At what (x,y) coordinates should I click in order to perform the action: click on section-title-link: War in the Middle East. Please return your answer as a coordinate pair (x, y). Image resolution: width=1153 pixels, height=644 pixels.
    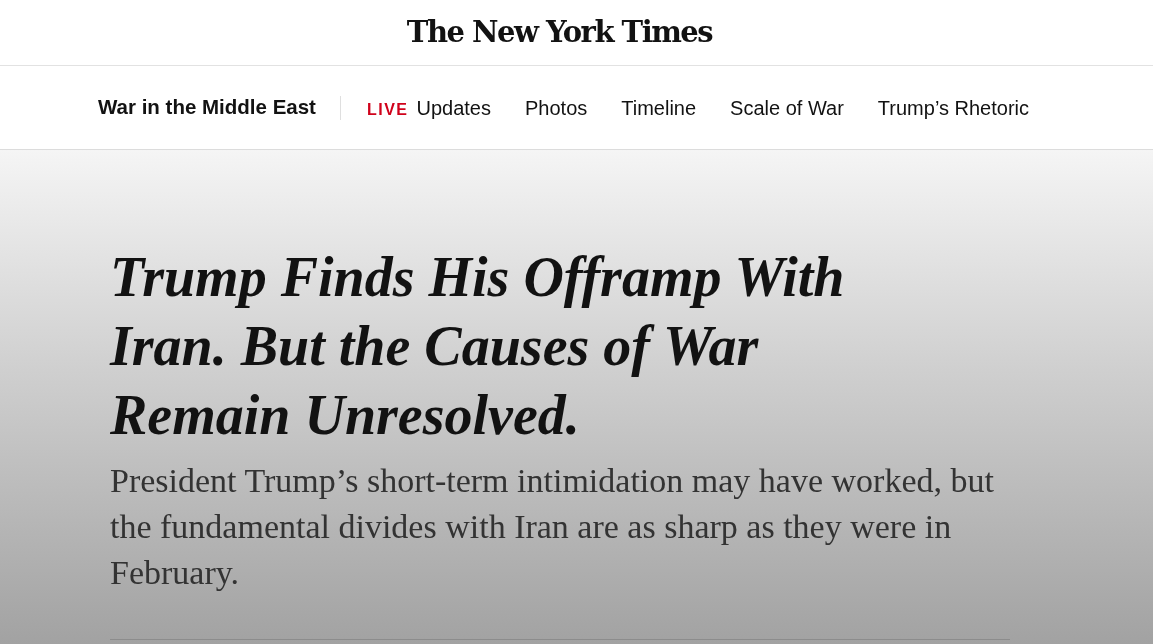
    Looking at the image, I should click on (207, 107).